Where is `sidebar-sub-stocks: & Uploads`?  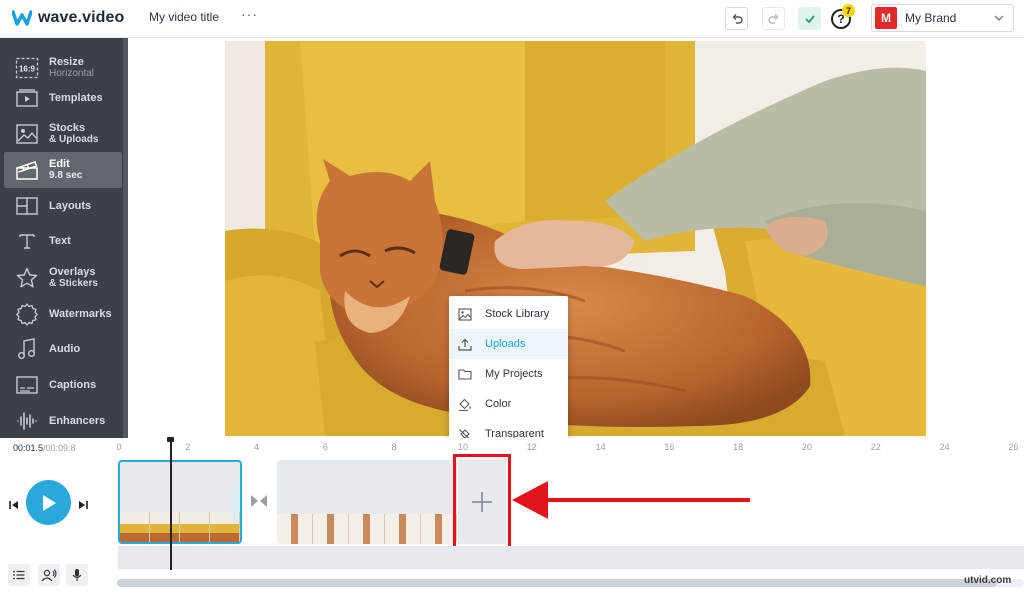 sidebar-sub-stocks: & Uploads is located at coordinates (74, 139).